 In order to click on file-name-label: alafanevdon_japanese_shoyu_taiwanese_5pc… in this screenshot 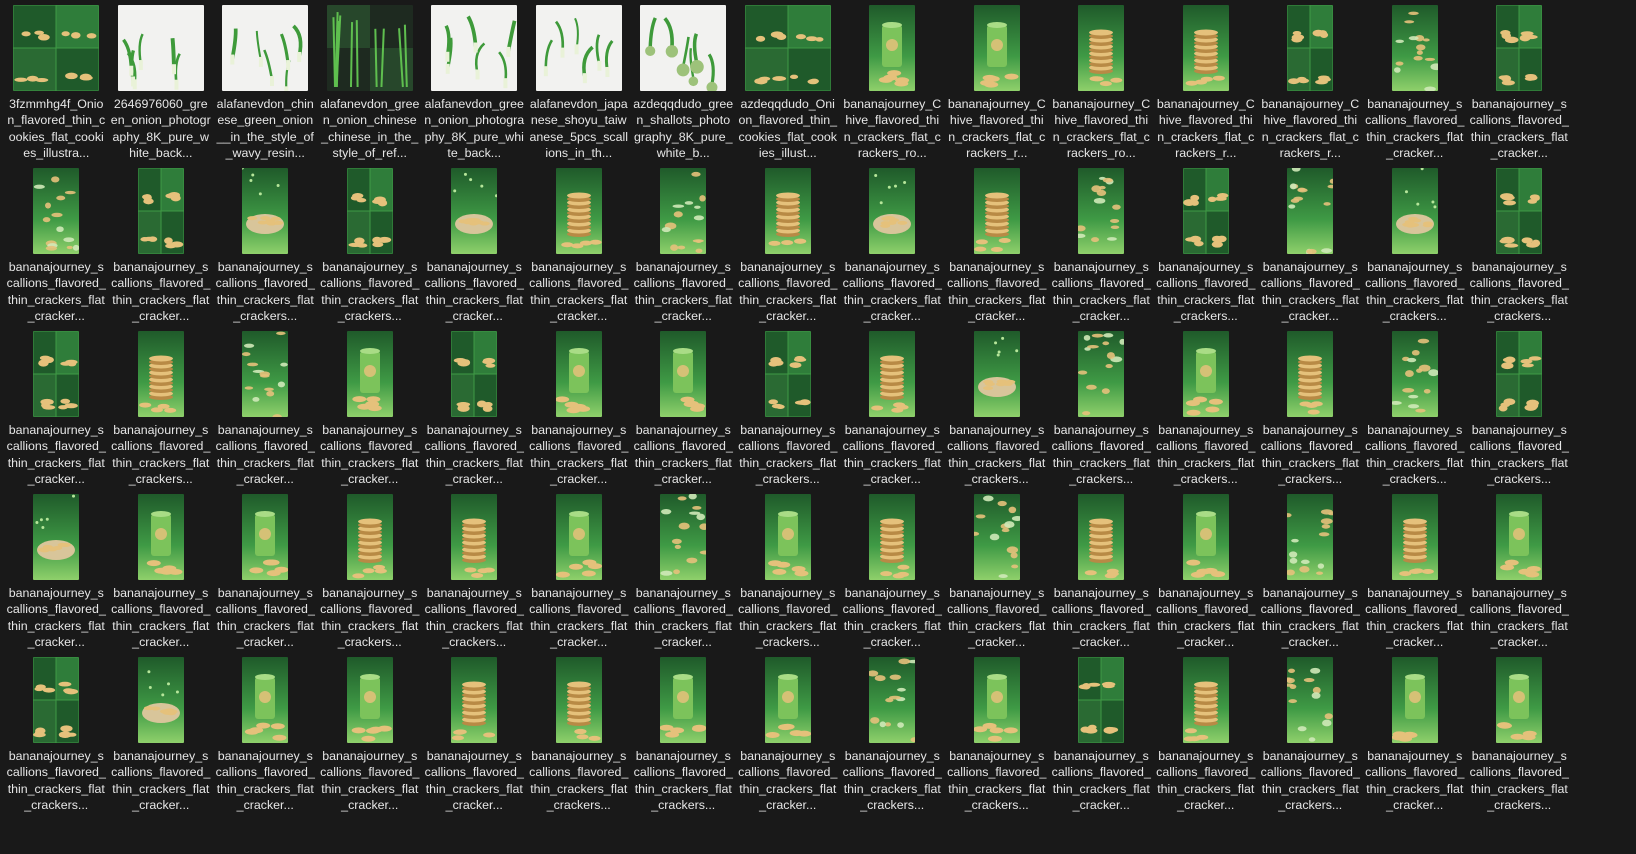, I will do `click(579, 129)`.